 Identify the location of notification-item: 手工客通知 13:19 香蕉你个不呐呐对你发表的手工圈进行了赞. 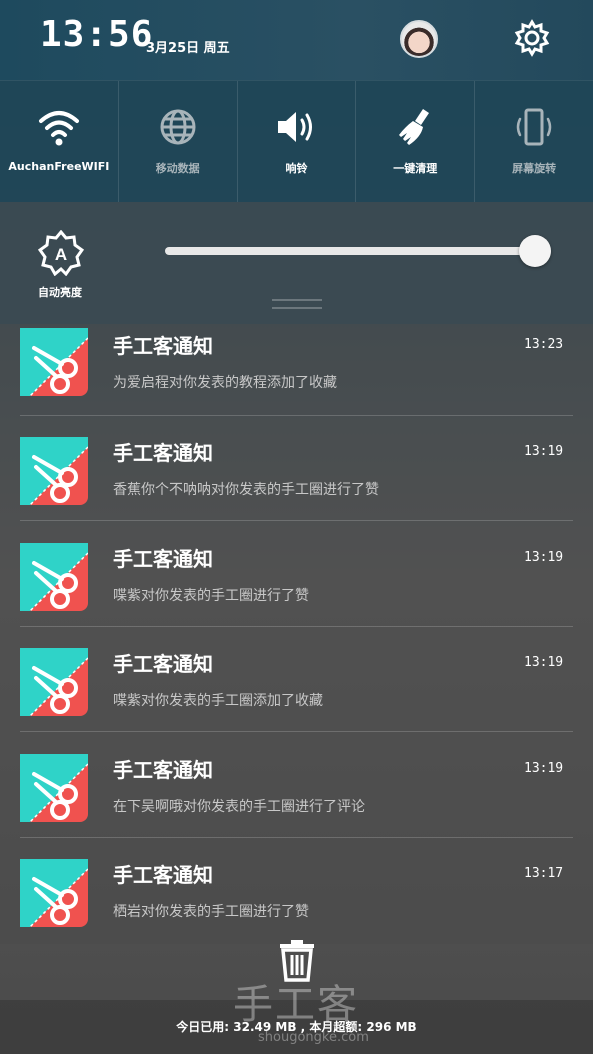
(296, 485).